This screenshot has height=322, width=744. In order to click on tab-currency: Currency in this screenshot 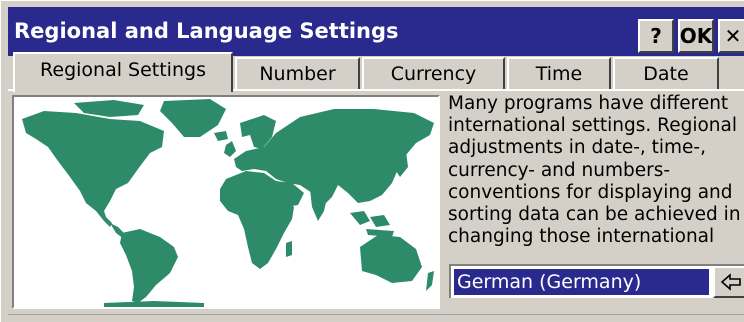, I will do `click(433, 73)`.